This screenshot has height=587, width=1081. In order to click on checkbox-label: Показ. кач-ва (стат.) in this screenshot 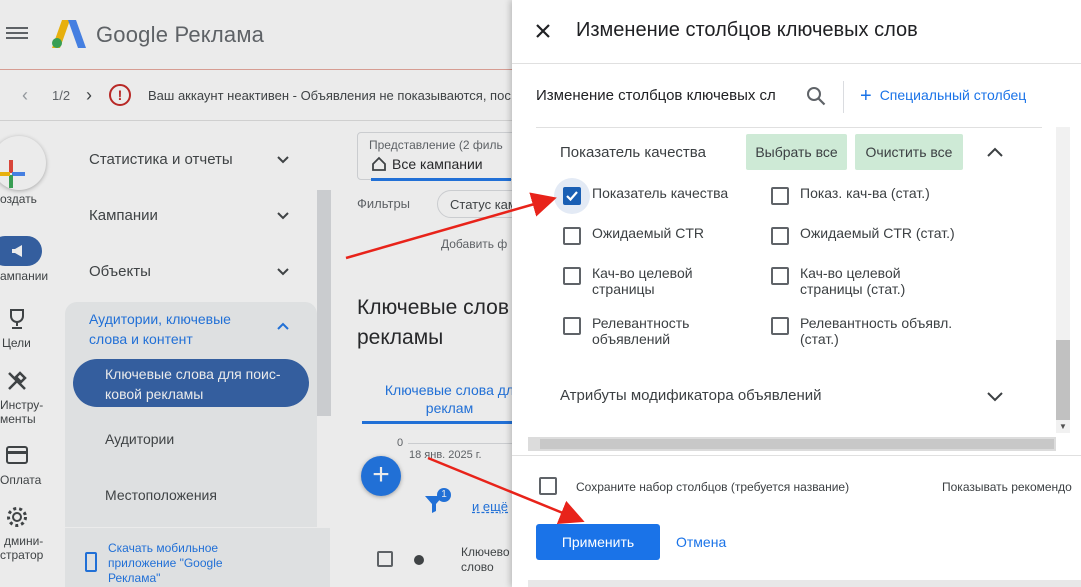, I will do `click(865, 193)`.